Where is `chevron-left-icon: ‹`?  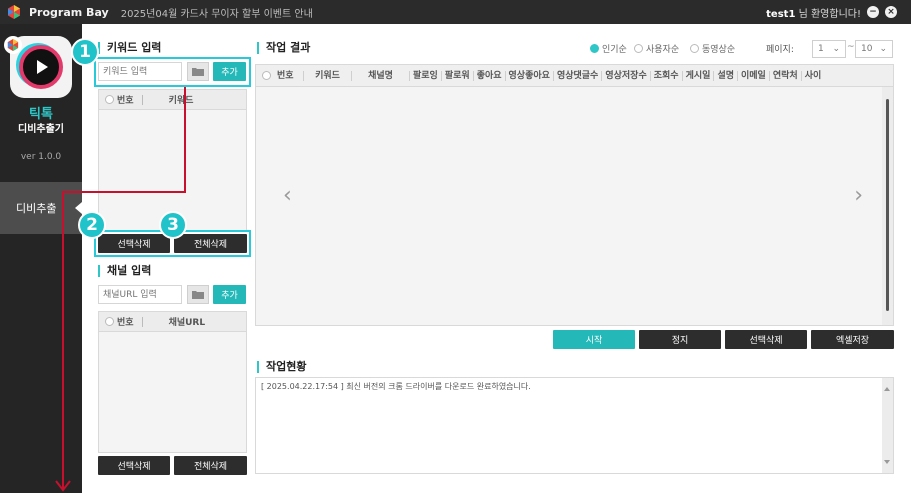 chevron-left-icon: ‹ is located at coordinates (287, 195).